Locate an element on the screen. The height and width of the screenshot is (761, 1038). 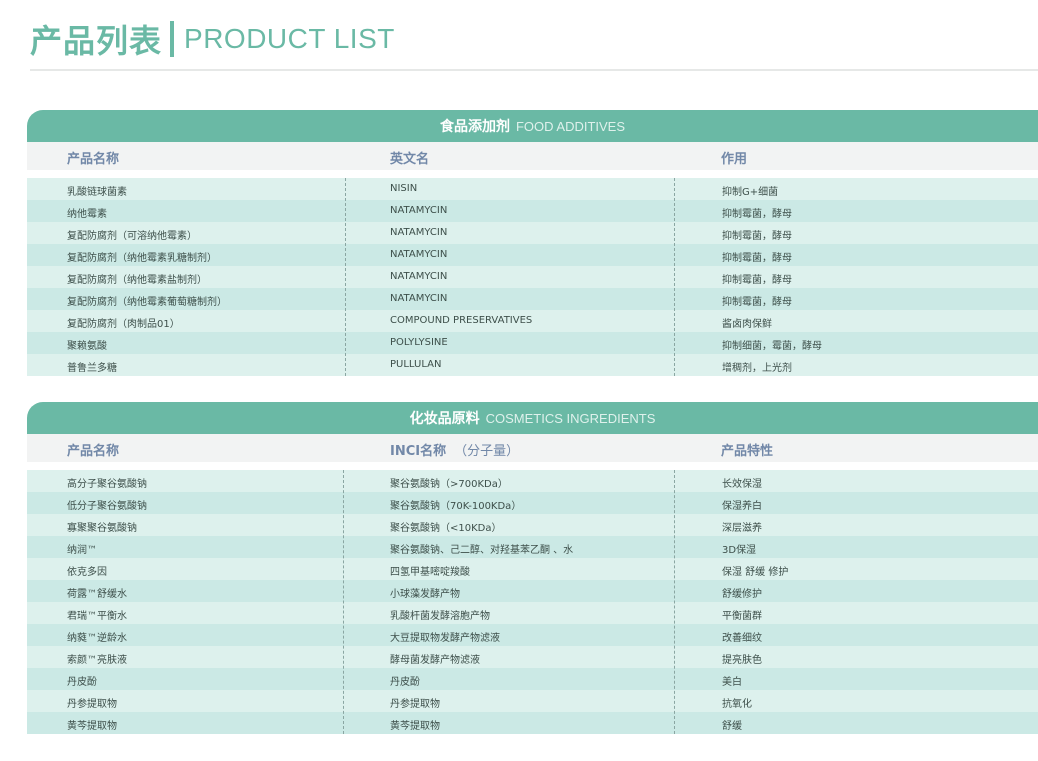
cell-second-column: 丹参提取物 is located at coordinates (415, 704).